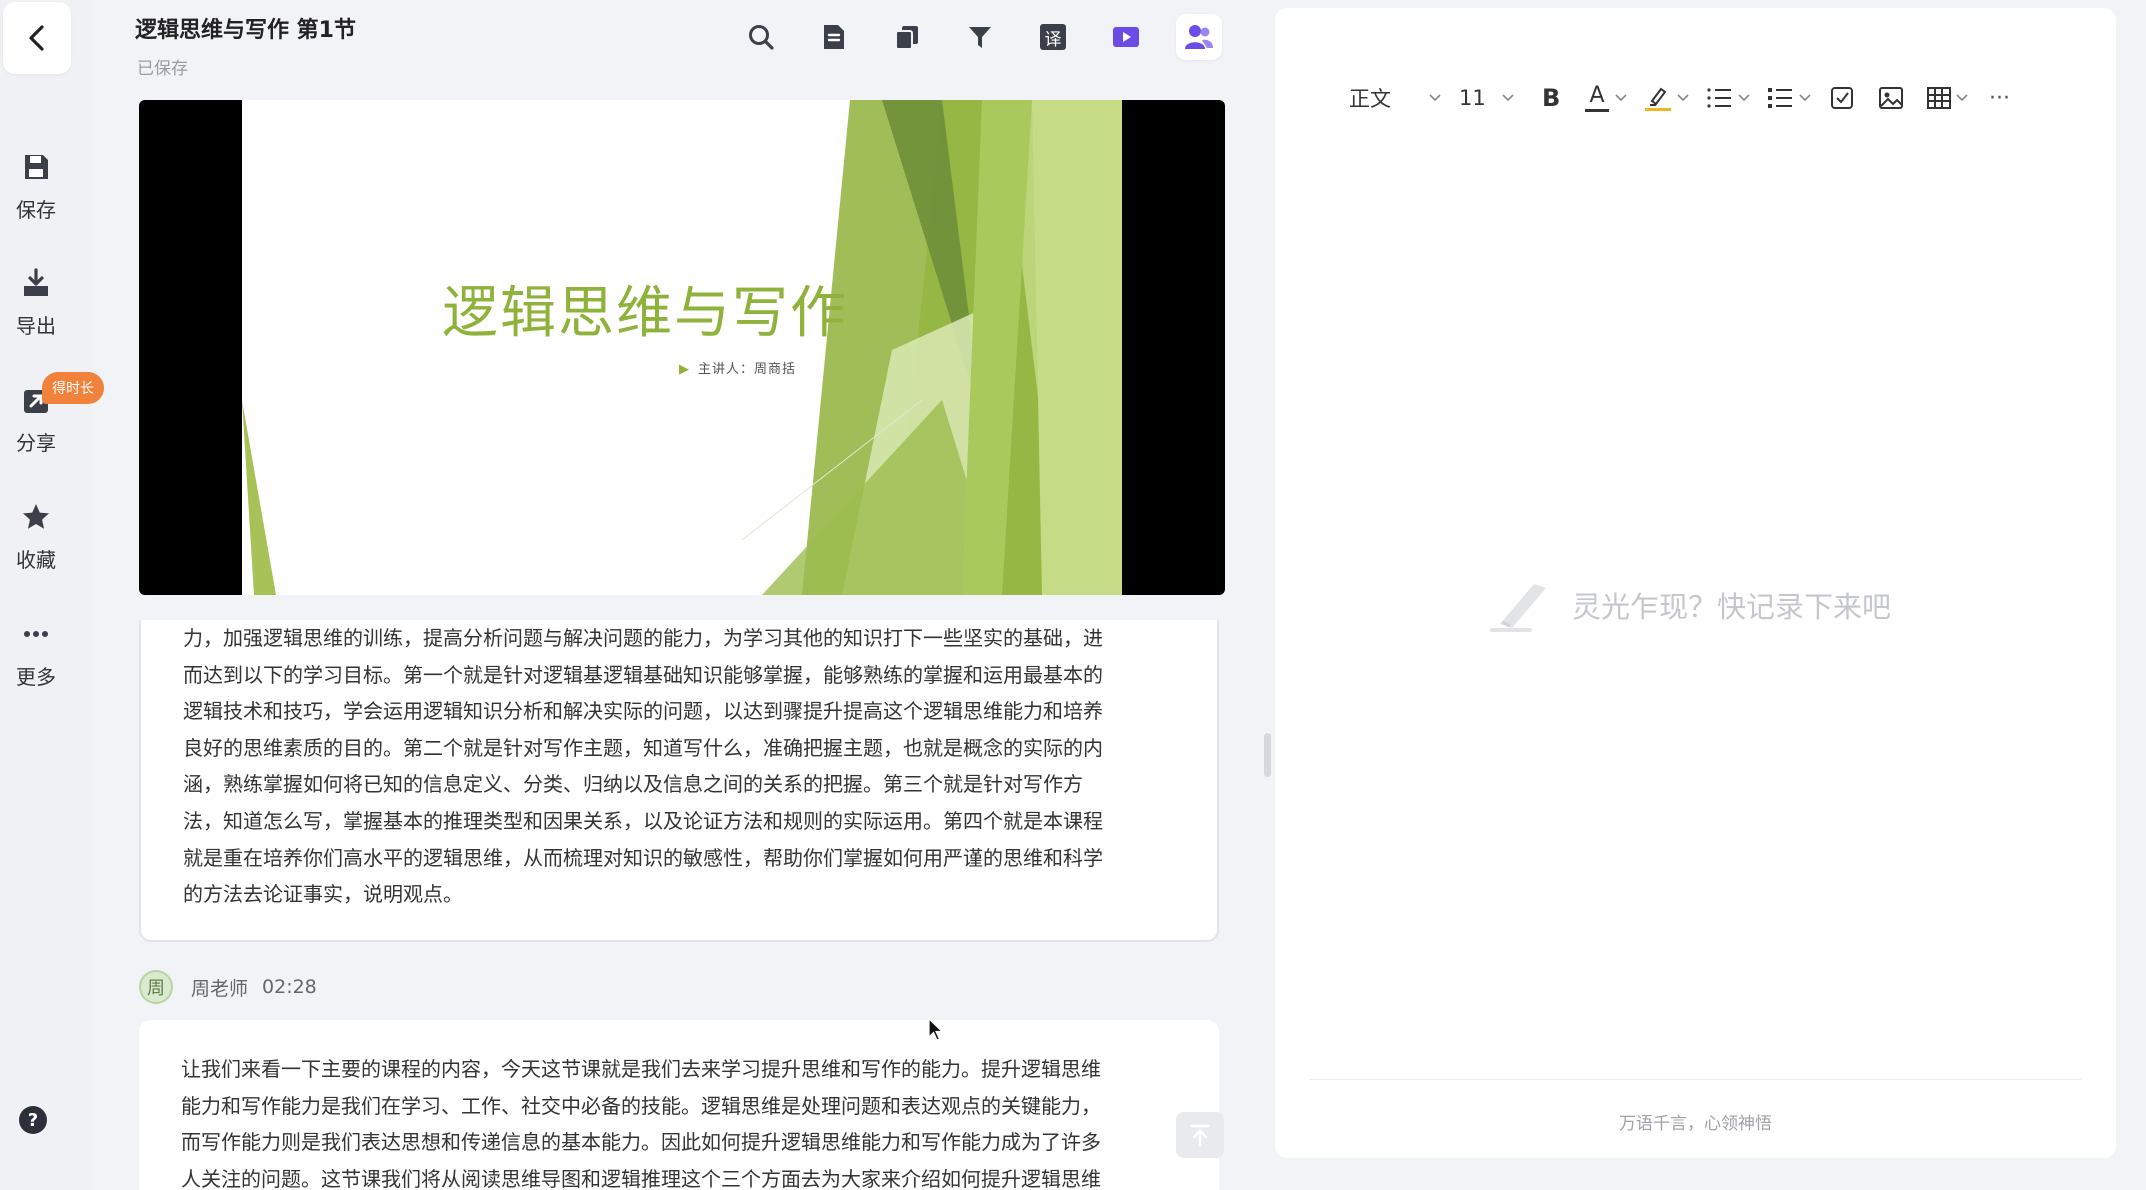 The image size is (2146, 1190). I want to click on checklist-button, so click(1842, 98).